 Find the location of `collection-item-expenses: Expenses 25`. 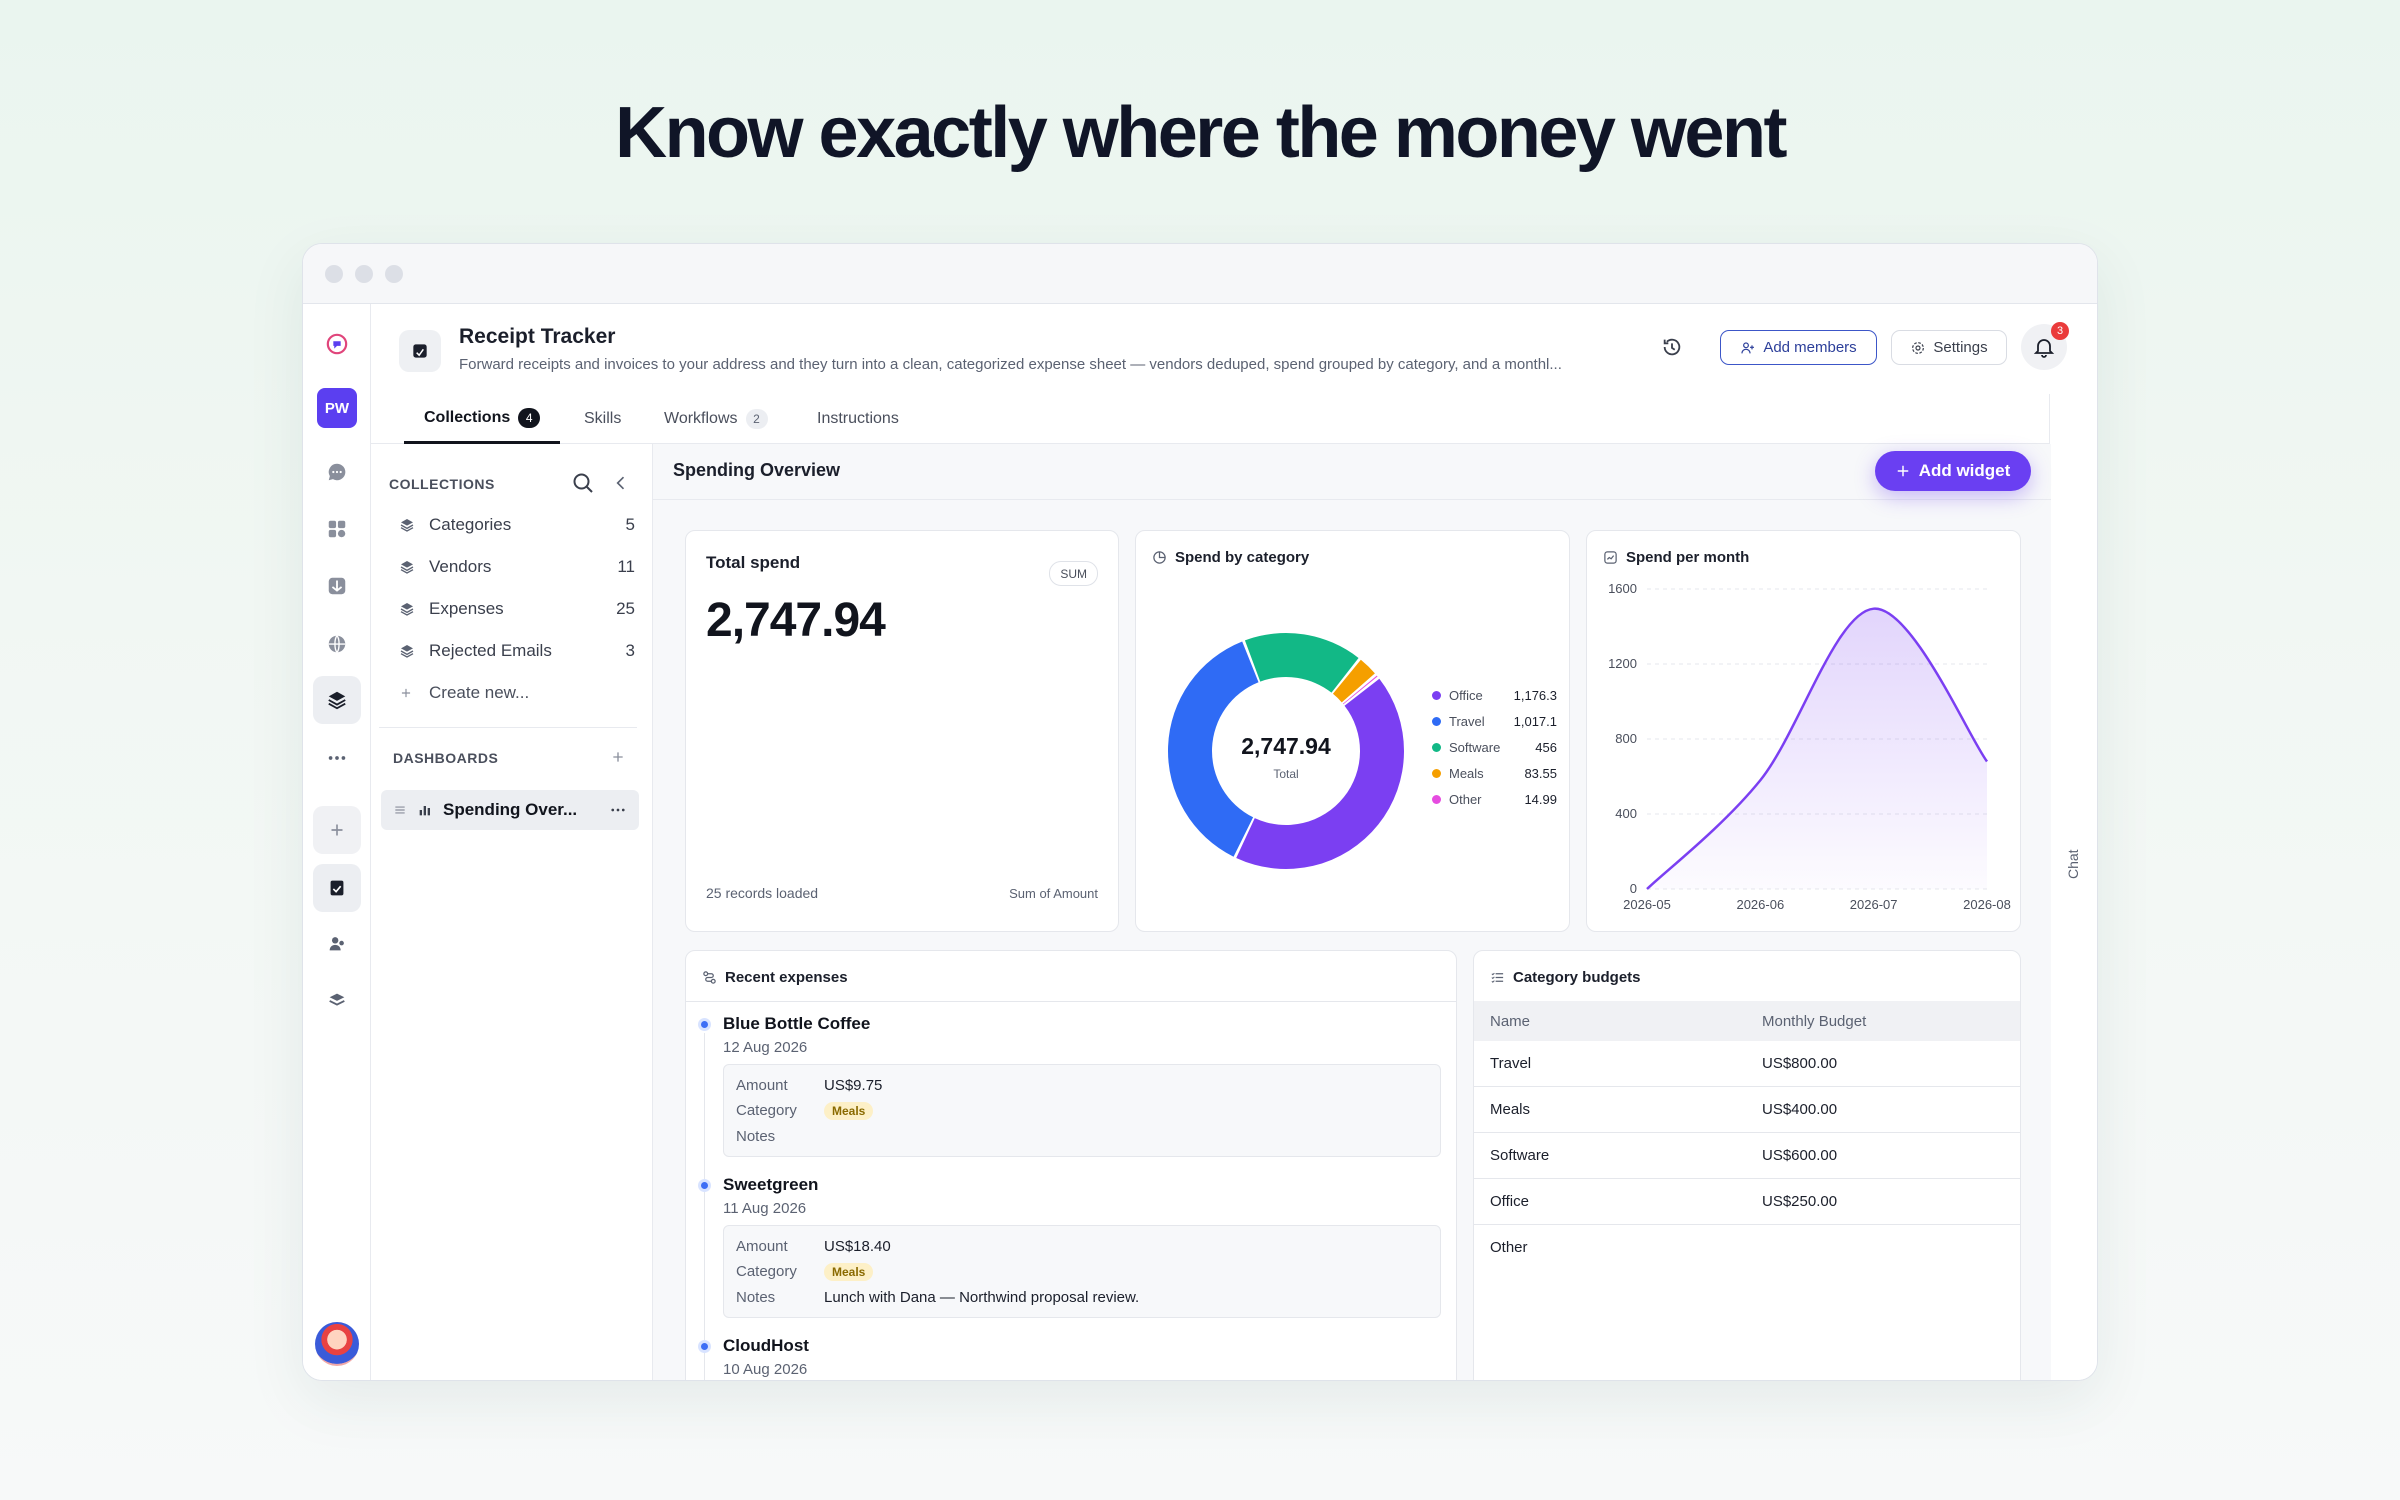

collection-item-expenses: Expenses 25 is located at coordinates (517, 609).